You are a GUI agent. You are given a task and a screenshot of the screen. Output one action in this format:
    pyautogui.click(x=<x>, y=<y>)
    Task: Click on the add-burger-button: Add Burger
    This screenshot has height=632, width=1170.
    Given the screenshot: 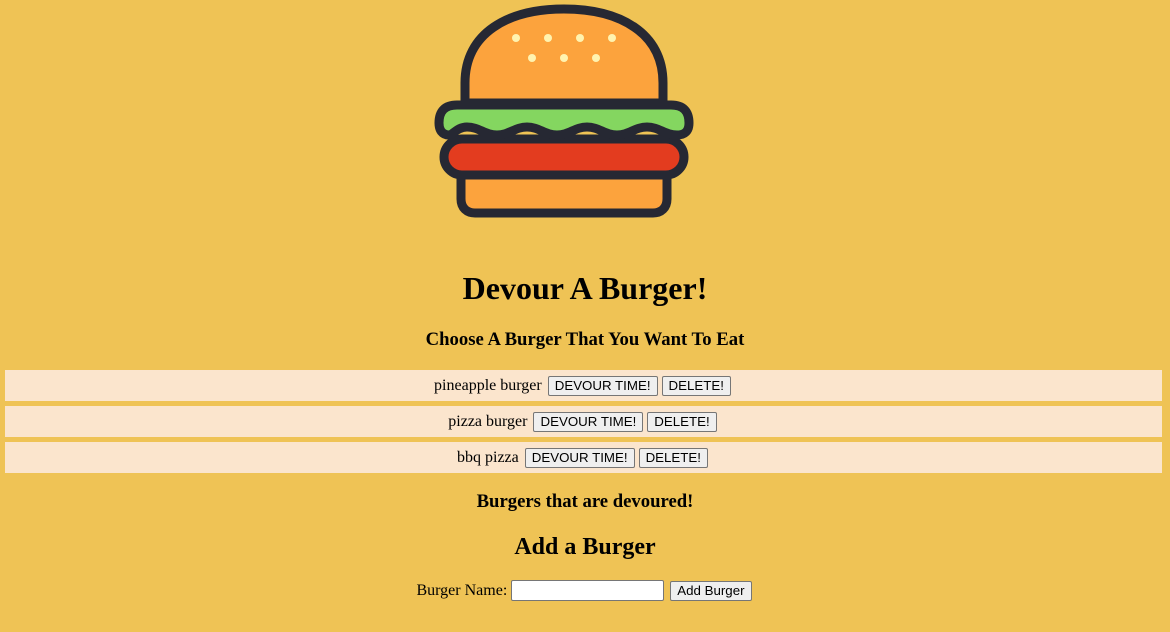 What is the action you would take?
    pyautogui.click(x=711, y=590)
    